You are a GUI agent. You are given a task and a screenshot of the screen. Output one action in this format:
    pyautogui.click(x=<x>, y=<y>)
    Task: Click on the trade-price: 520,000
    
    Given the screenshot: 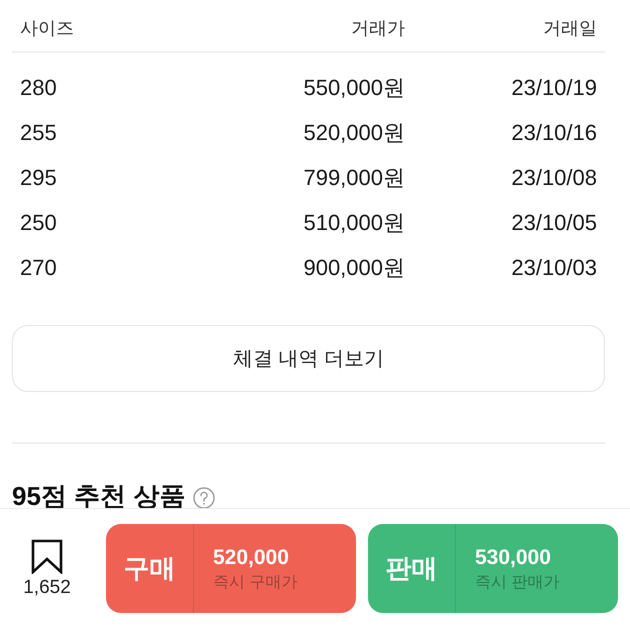 What is the action you would take?
    pyautogui.click(x=251, y=557)
    